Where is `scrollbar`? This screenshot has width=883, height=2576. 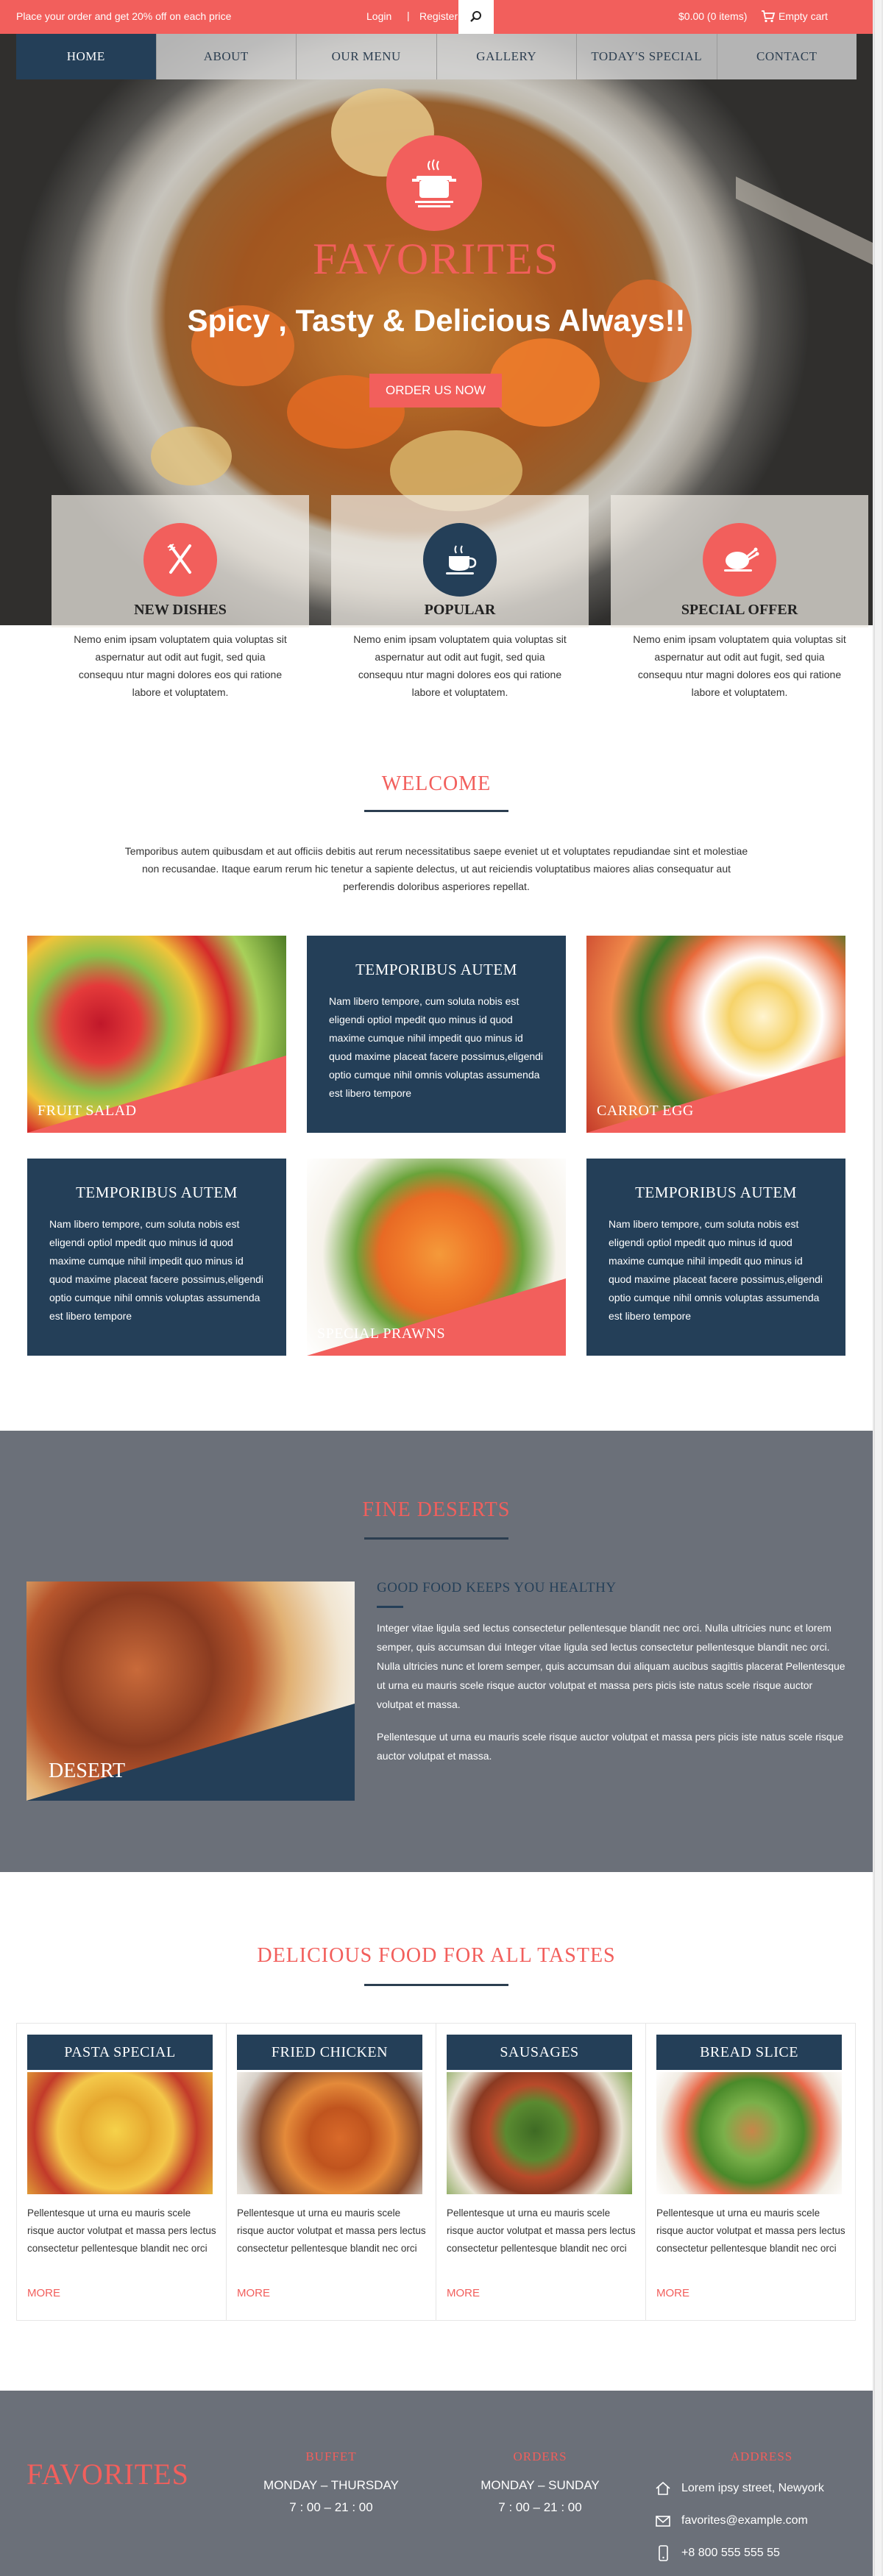 scrollbar is located at coordinates (878, 1288).